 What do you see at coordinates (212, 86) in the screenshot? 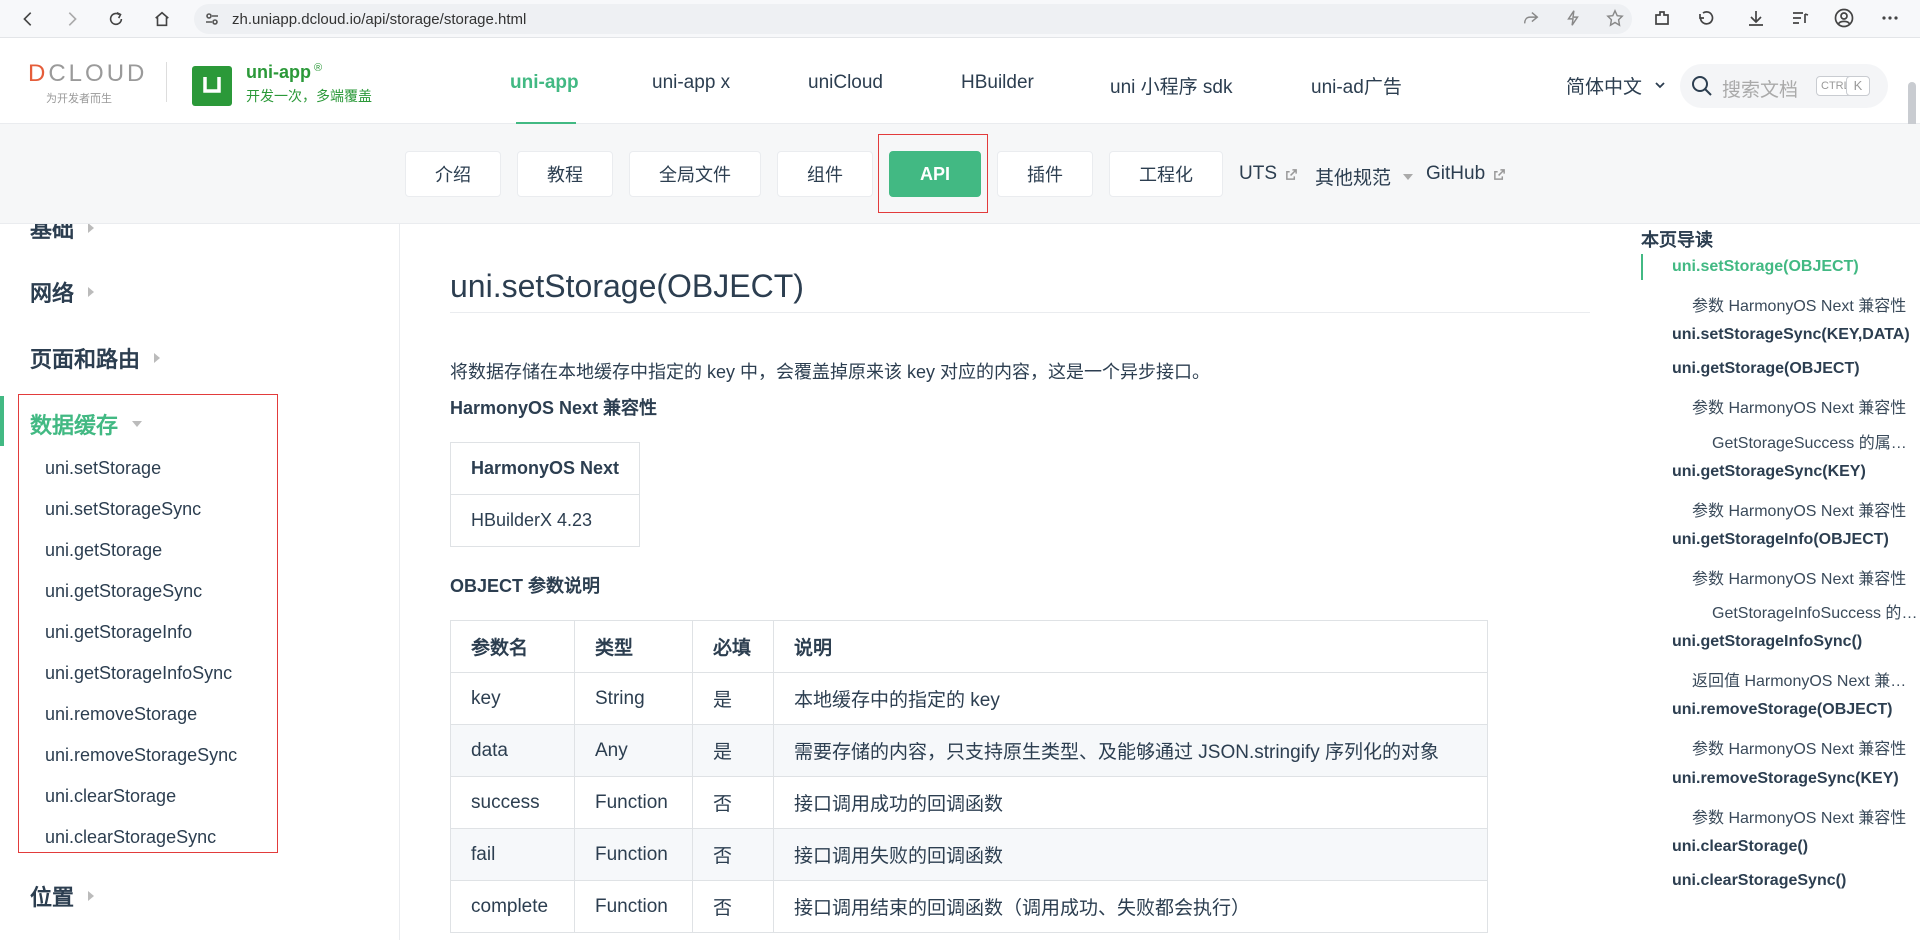
I see `uni-app-logo-icon` at bounding box center [212, 86].